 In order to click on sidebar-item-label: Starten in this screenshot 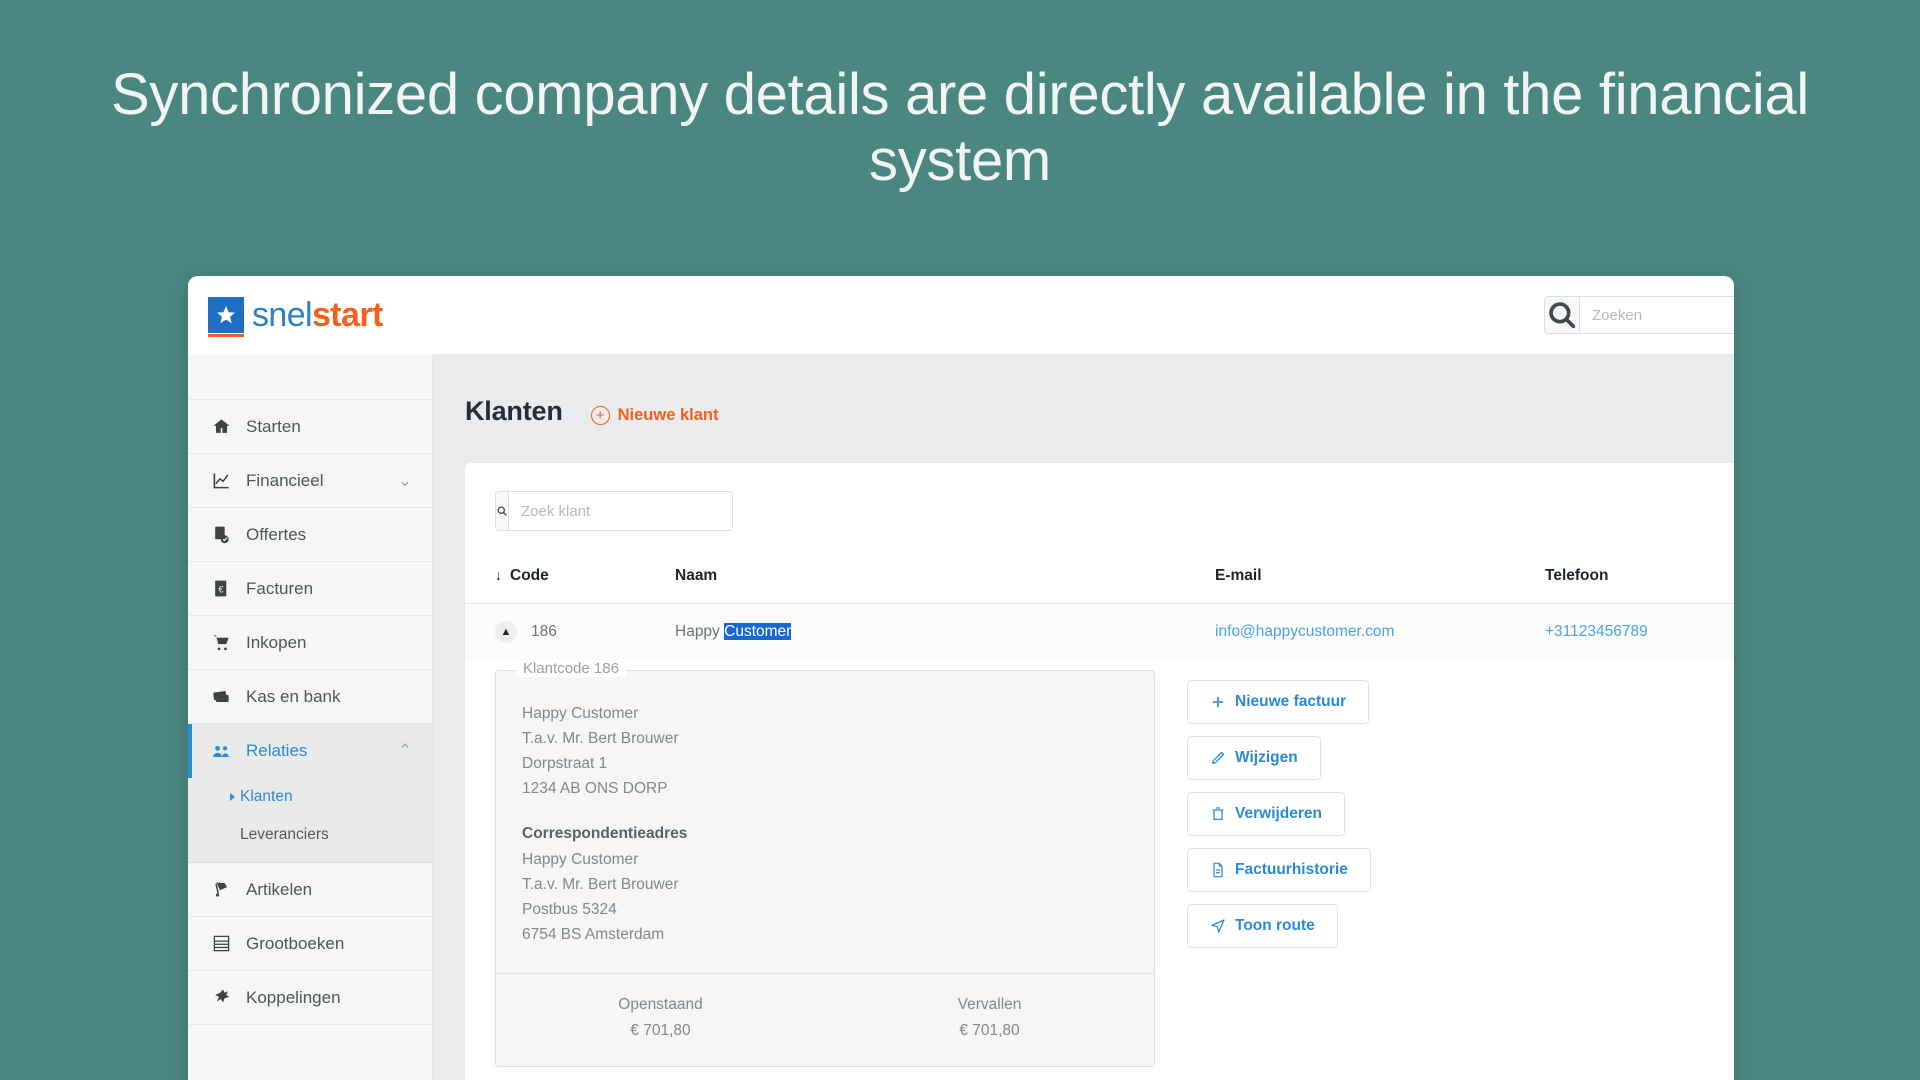, I will do `click(273, 426)`.